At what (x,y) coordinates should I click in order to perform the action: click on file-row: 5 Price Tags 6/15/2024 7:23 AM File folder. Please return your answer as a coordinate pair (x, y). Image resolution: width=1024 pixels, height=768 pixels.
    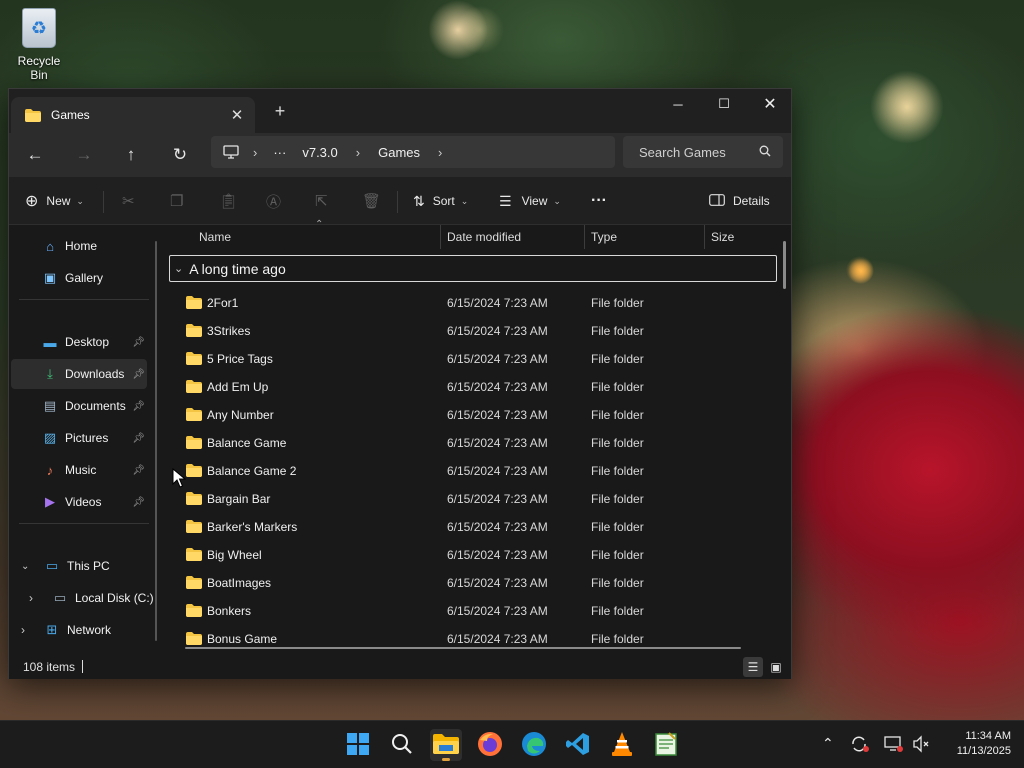
    Looking at the image, I should click on (472, 359).